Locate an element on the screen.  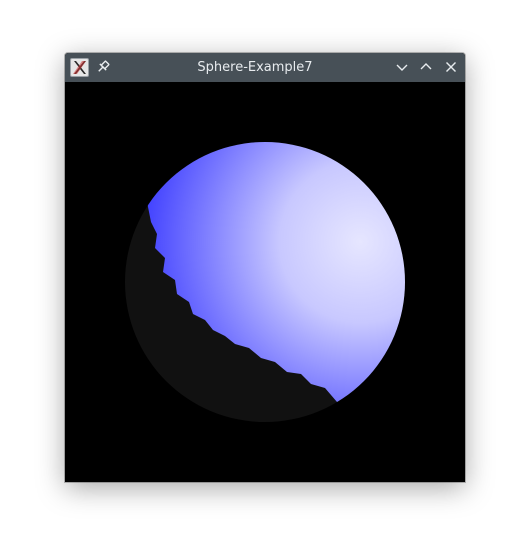
close-icon is located at coordinates (451, 67).